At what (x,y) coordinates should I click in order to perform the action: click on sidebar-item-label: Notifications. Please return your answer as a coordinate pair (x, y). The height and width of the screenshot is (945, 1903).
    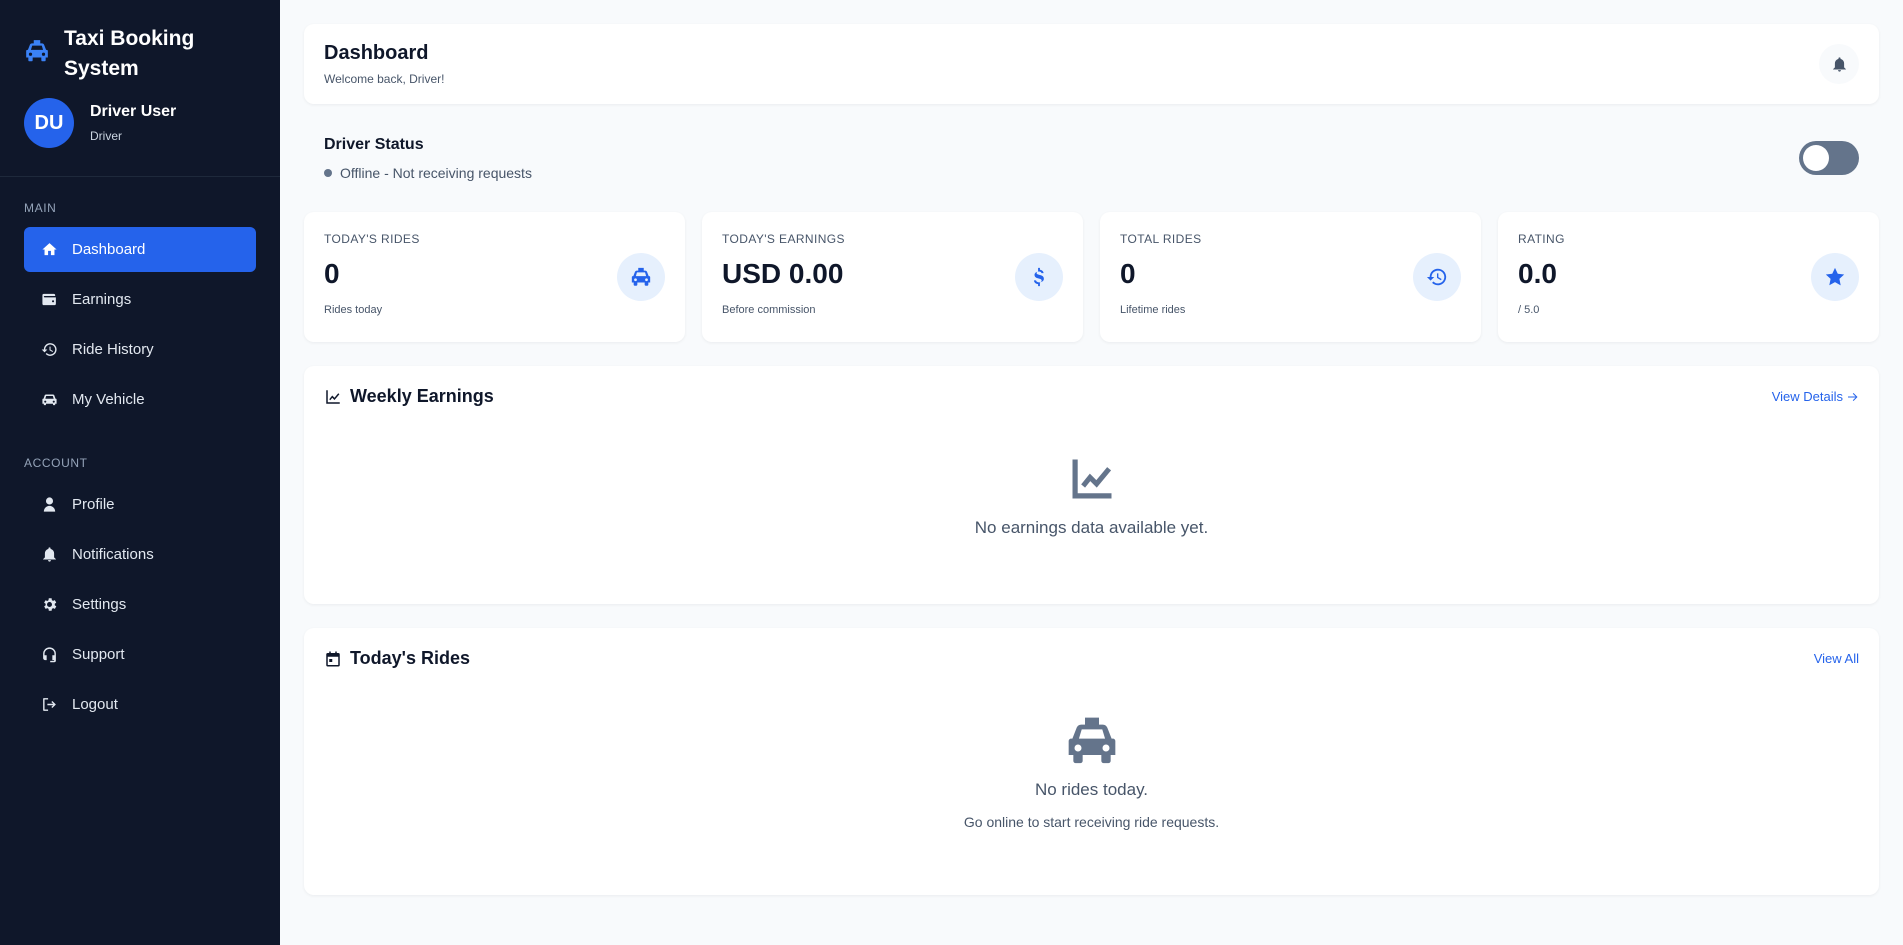
    Looking at the image, I should click on (113, 554).